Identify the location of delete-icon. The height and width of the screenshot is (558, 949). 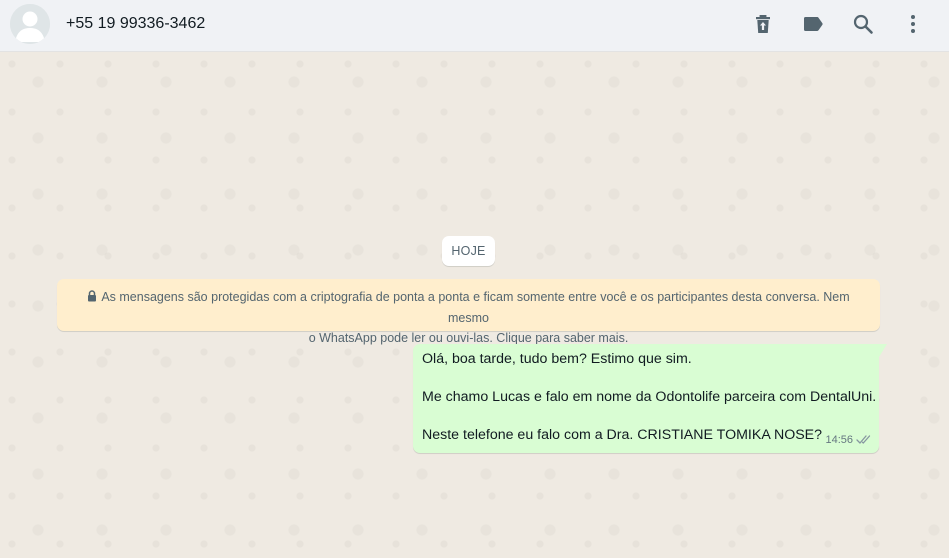
(763, 24).